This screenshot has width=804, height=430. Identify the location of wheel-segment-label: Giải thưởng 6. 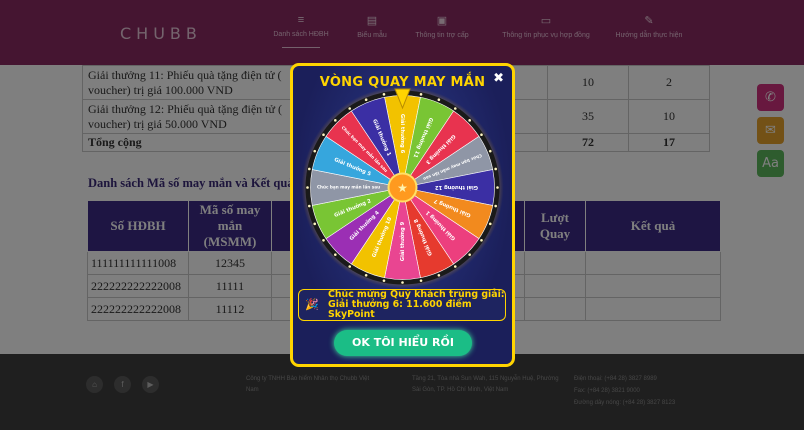
(402, 134).